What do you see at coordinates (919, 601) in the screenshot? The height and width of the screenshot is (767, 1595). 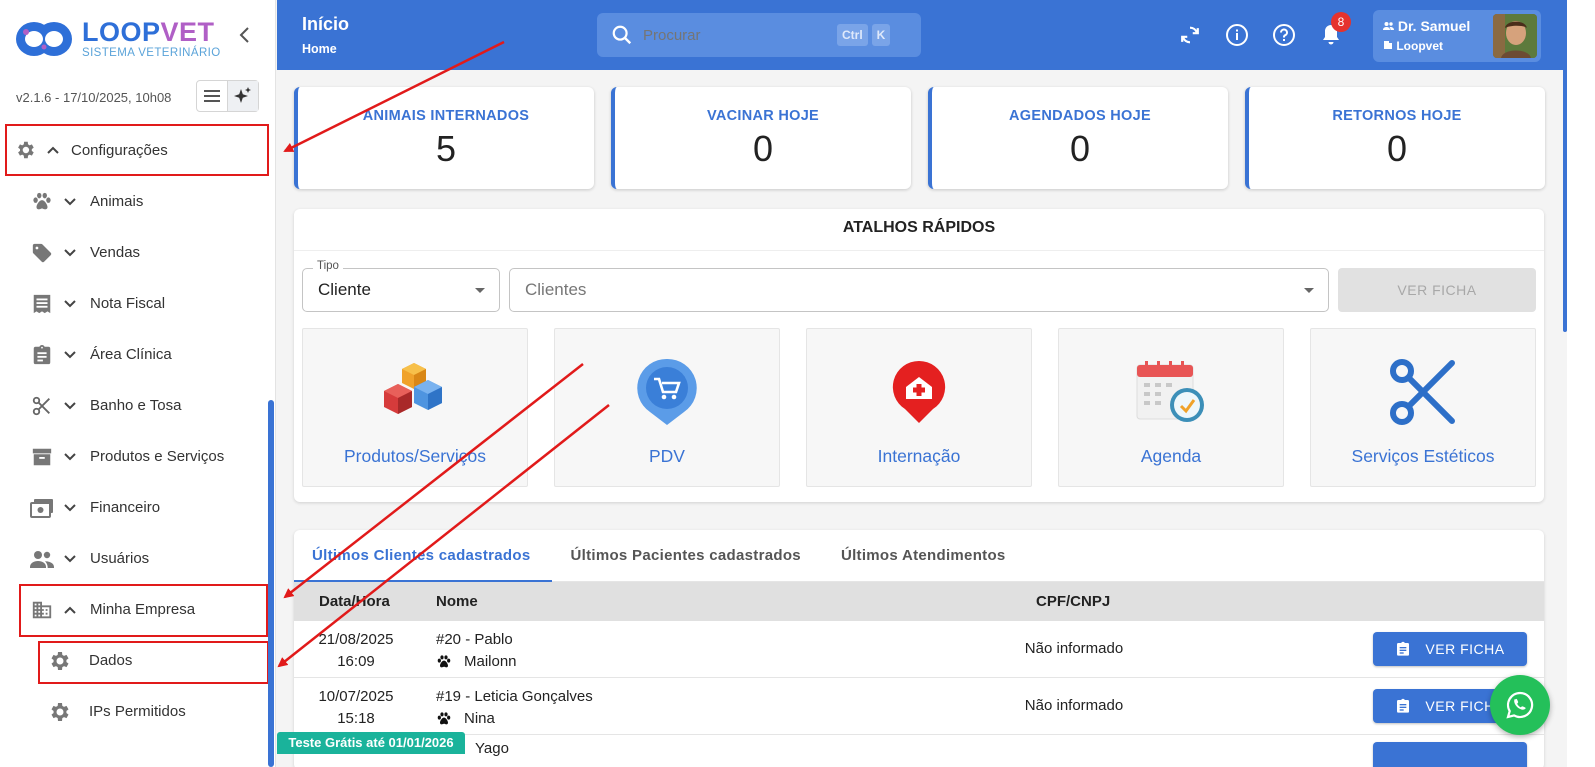 I see `table-header: Data/Hora Nome CPF/CNPJ` at bounding box center [919, 601].